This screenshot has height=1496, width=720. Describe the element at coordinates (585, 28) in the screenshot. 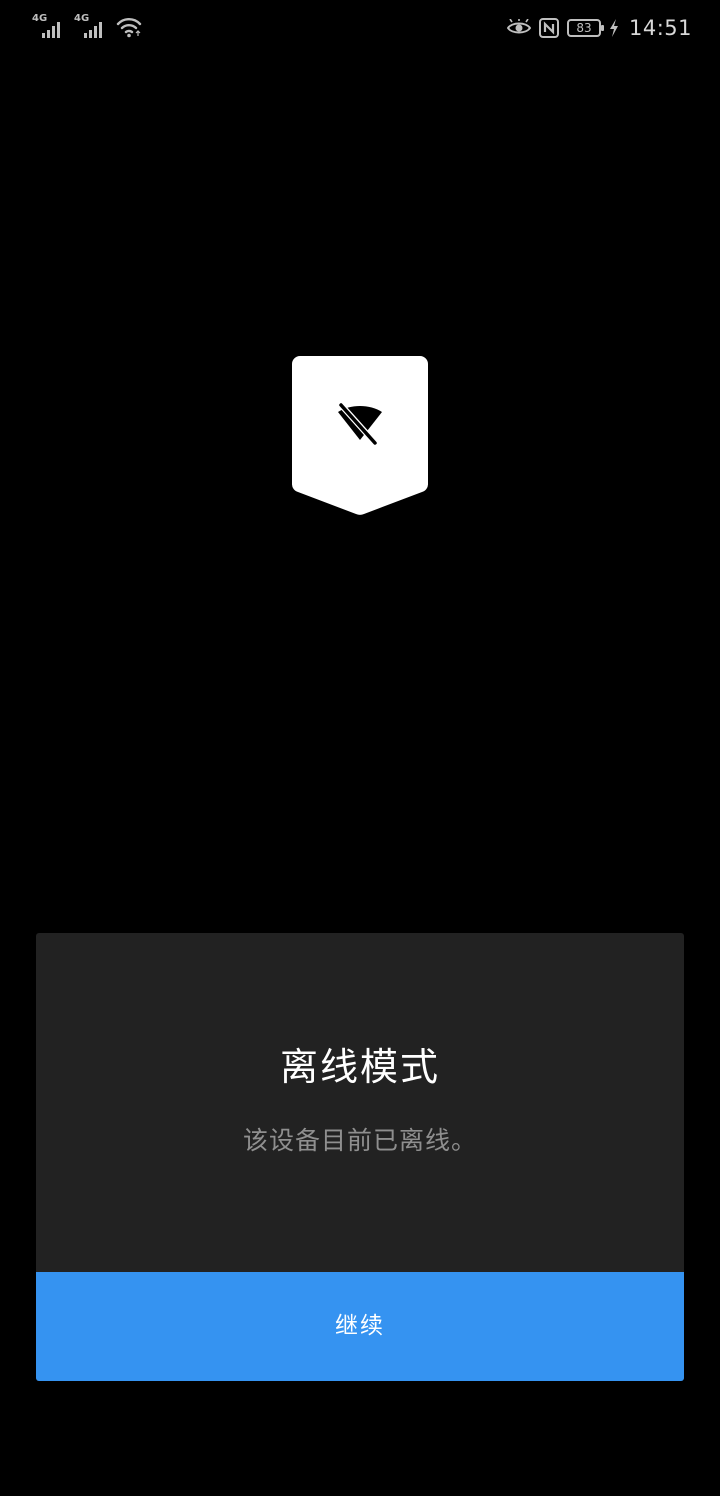

I see `battery-icon: 83` at that location.